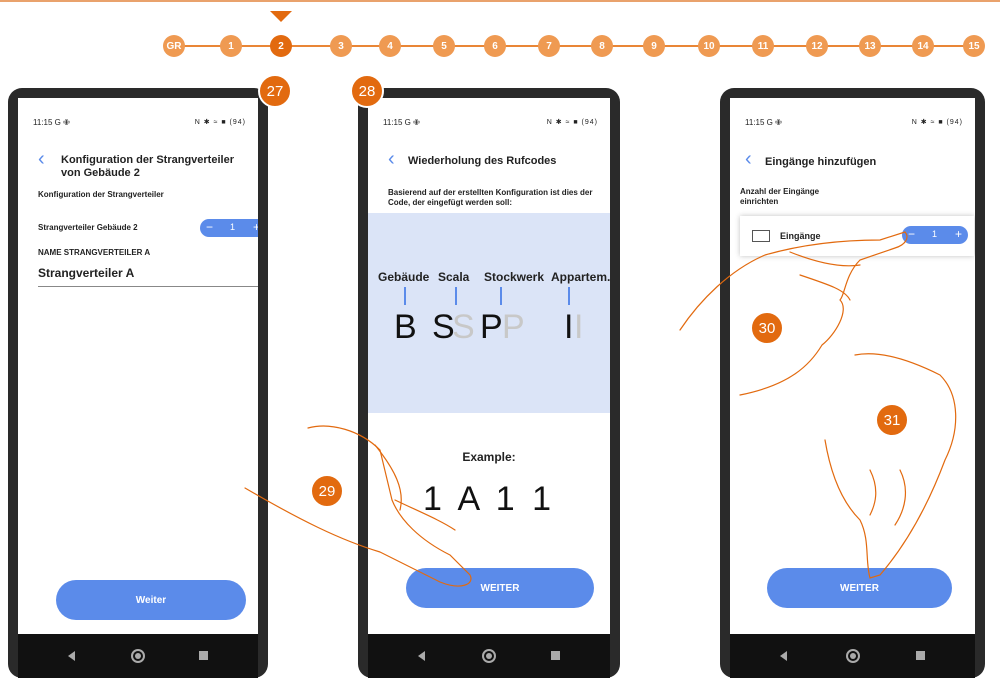 This screenshot has width=1000, height=678. I want to click on section-subtitle: Konfiguration der Strangverteiler, so click(101, 194).